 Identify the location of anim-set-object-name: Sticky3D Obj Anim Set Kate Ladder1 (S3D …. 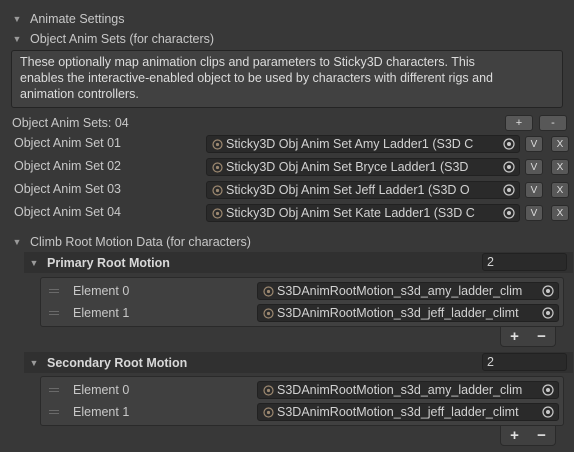
(350, 213).